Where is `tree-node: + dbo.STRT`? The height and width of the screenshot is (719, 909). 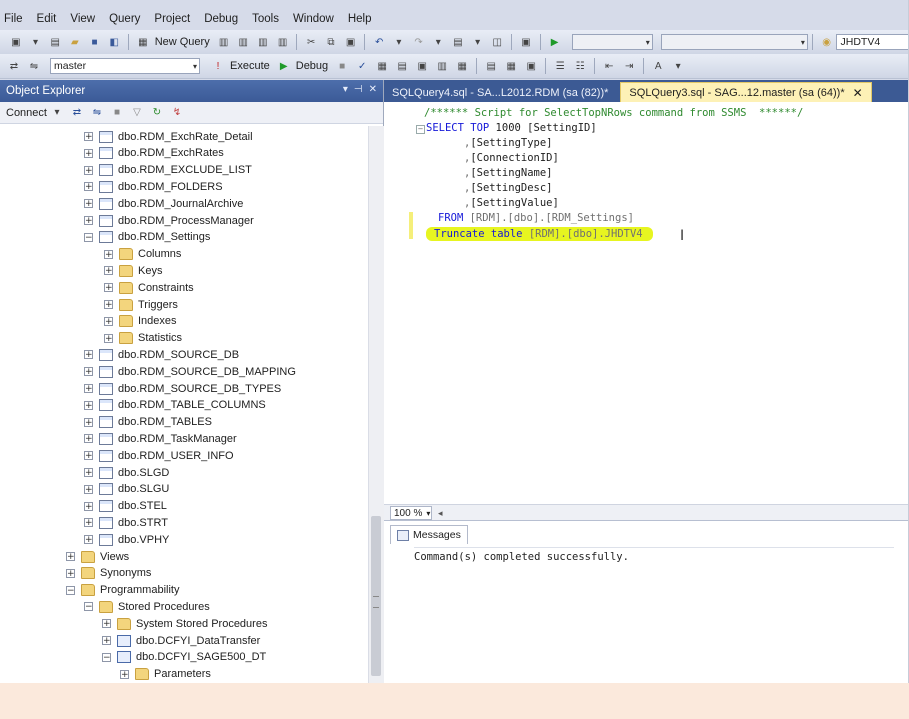
tree-node: + dbo.STRT is located at coordinates (126, 522).